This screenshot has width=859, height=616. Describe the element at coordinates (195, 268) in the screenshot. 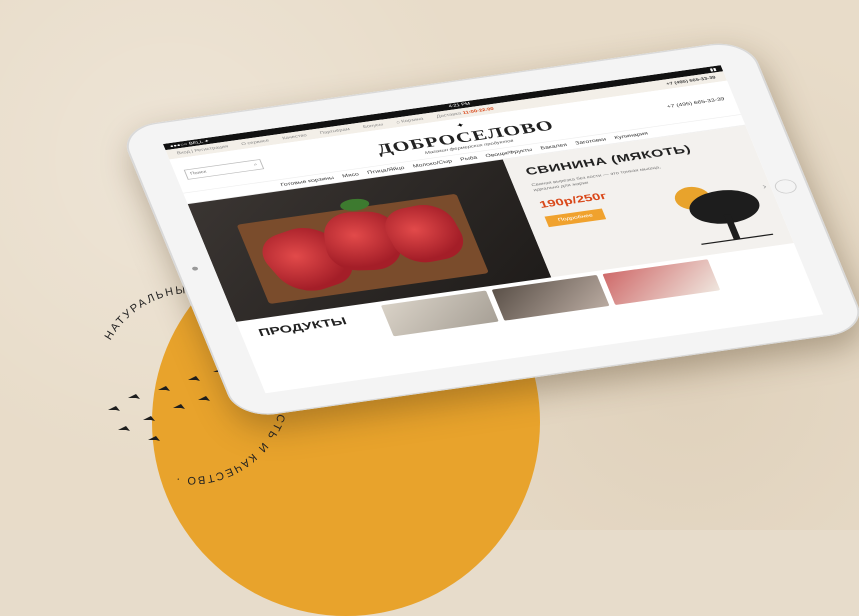

I see `camera-dot` at that location.